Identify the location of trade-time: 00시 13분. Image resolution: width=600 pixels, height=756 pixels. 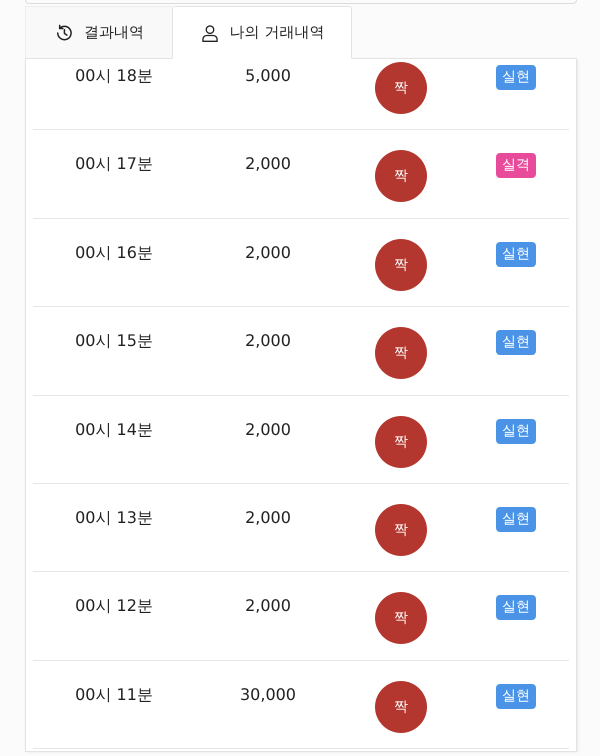
(114, 518).